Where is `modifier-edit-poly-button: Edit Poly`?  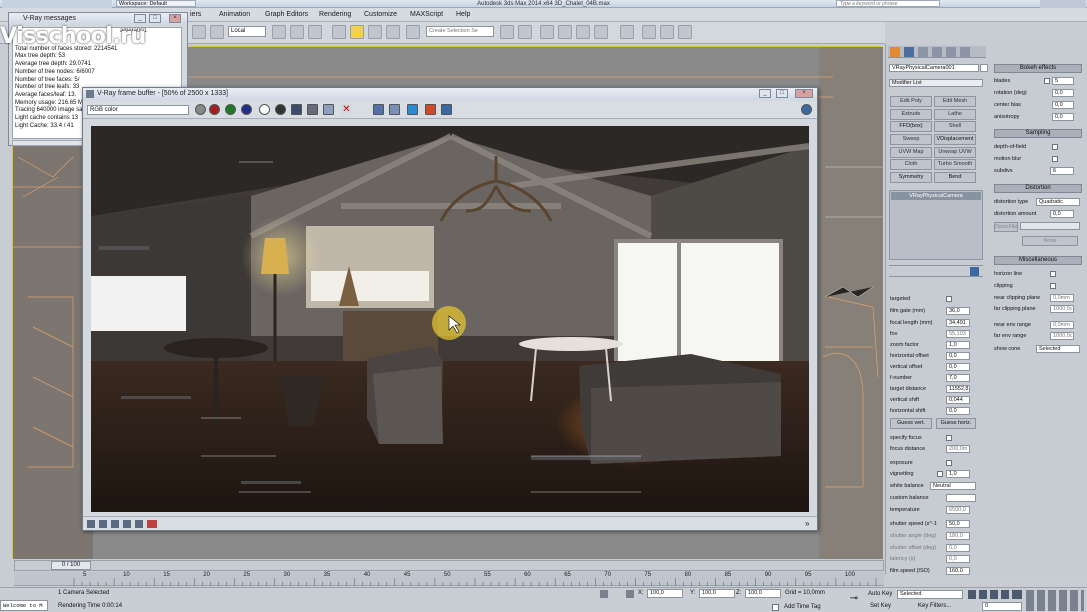
modifier-edit-poly-button: Edit Poly is located at coordinates (911, 101).